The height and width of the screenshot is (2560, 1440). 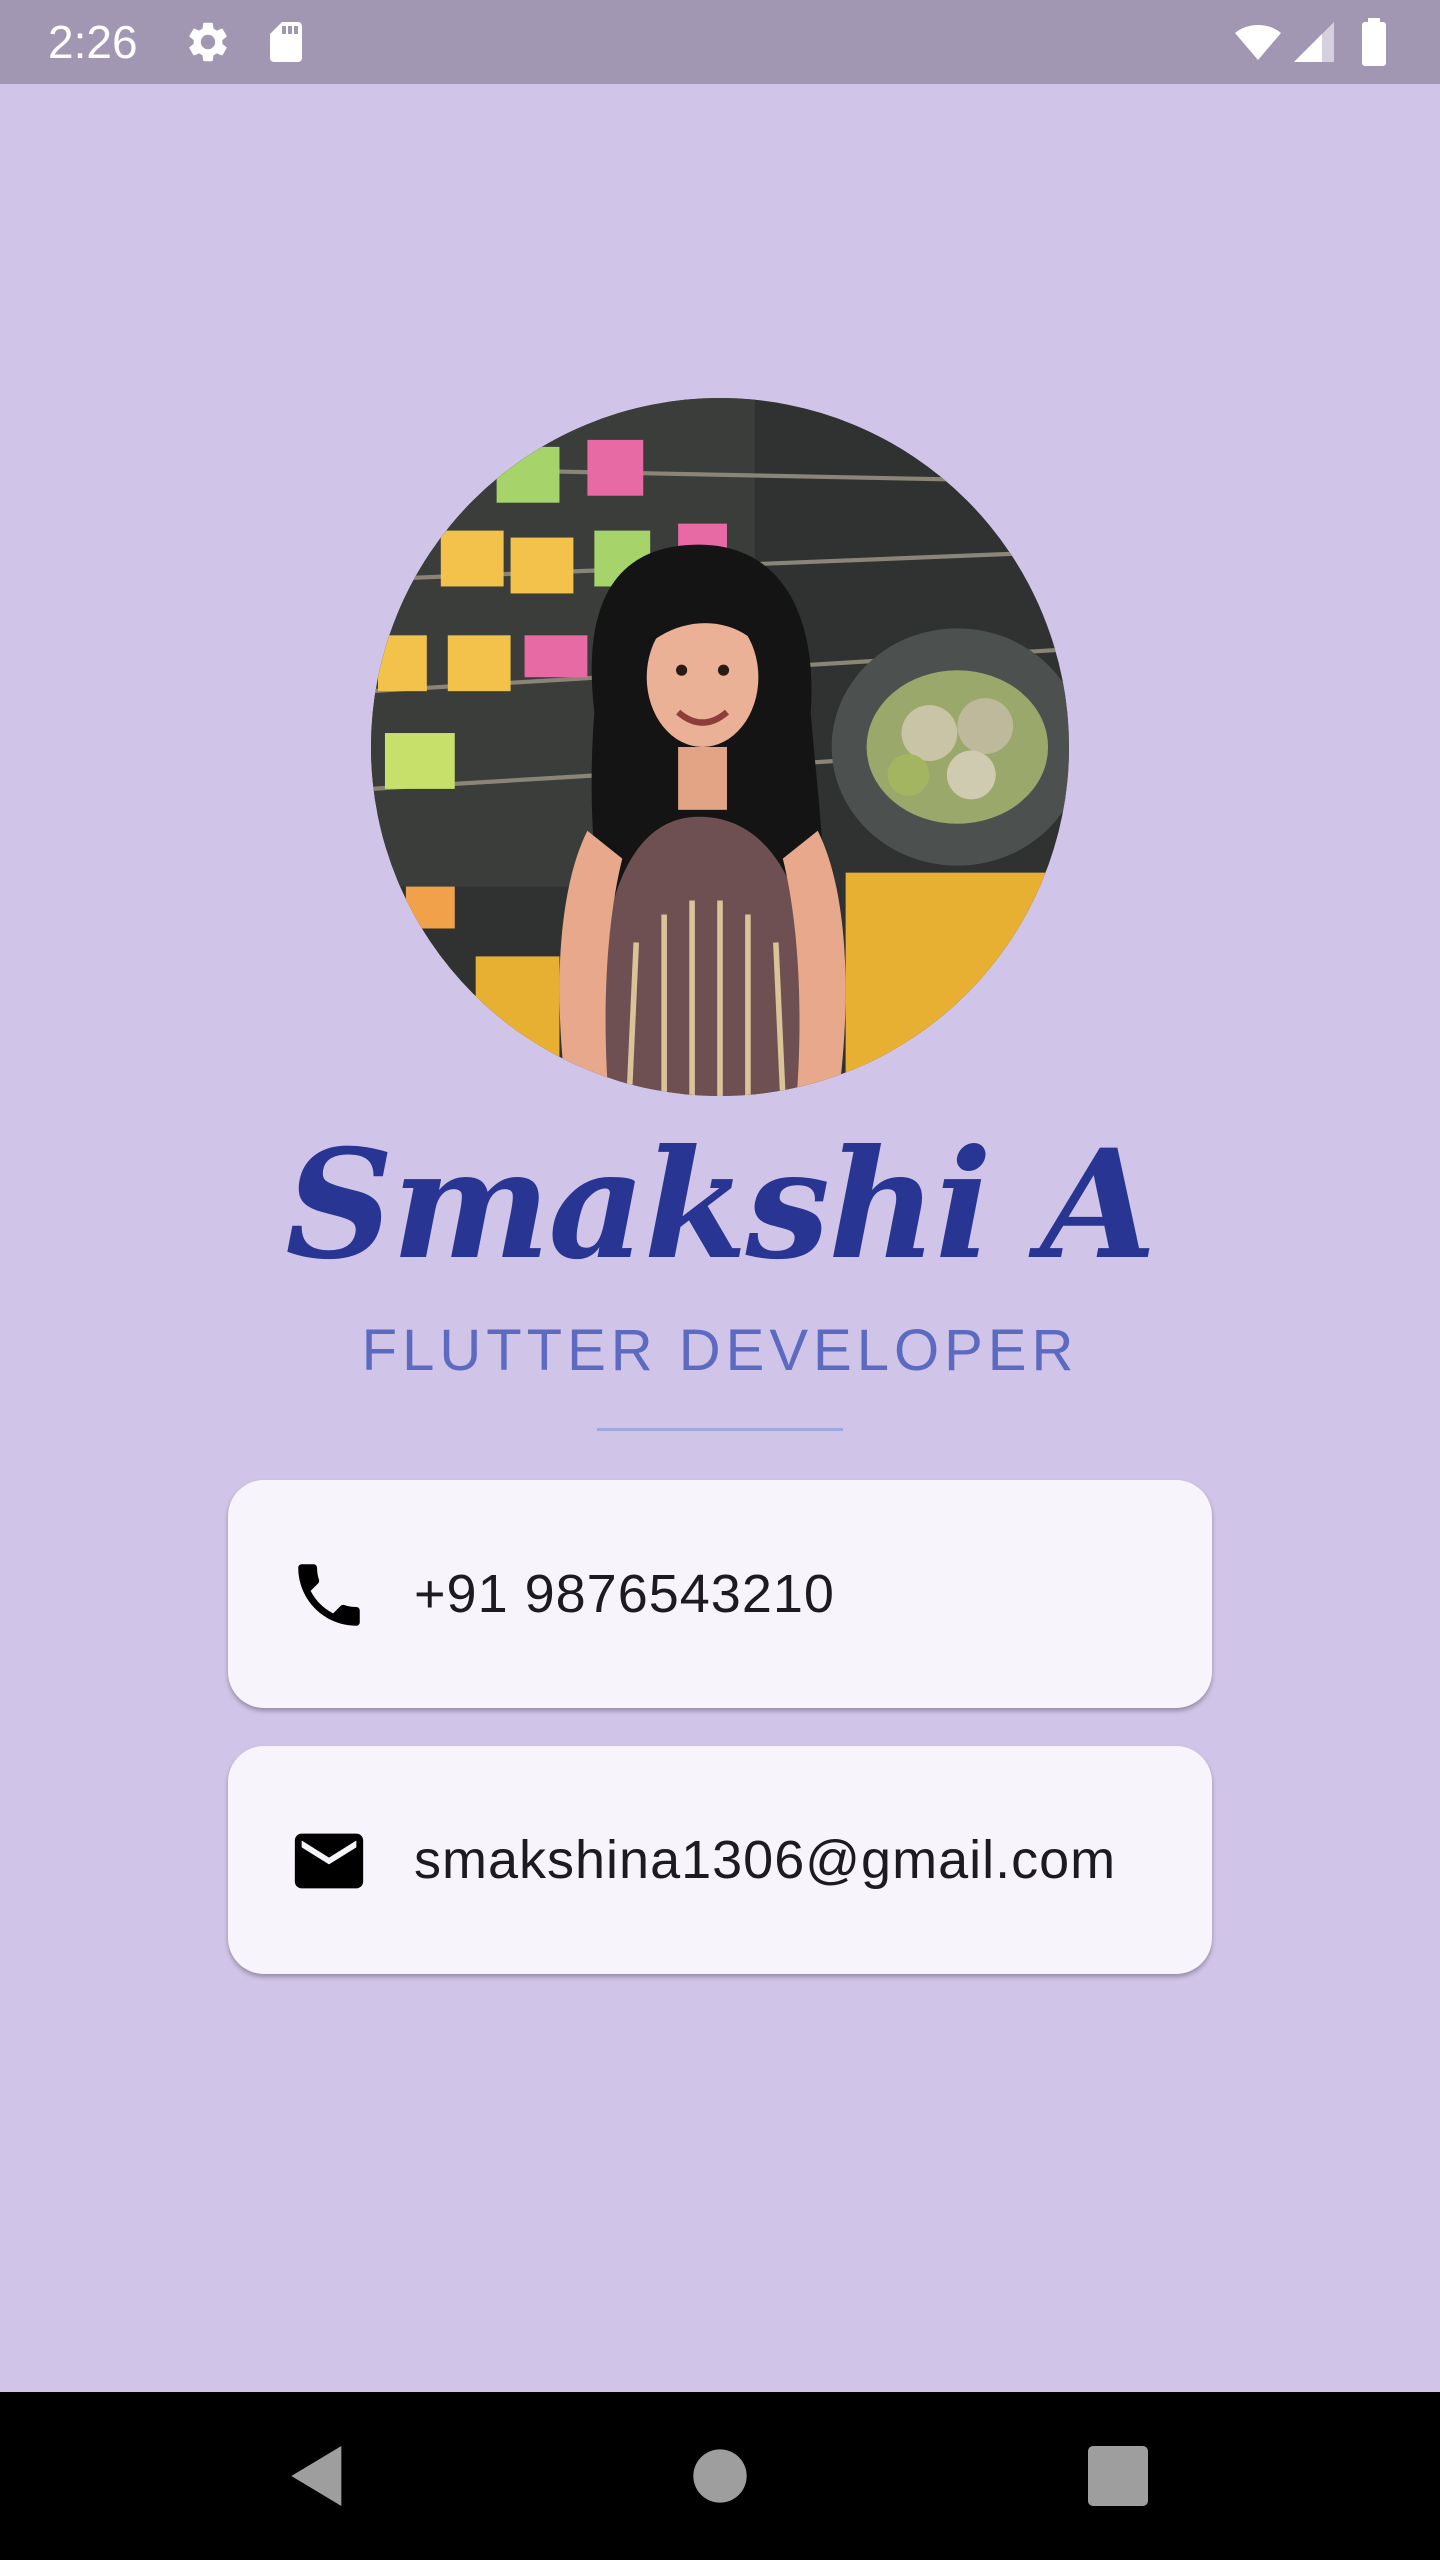 I want to click on status-time: 2:26, so click(x=93, y=42).